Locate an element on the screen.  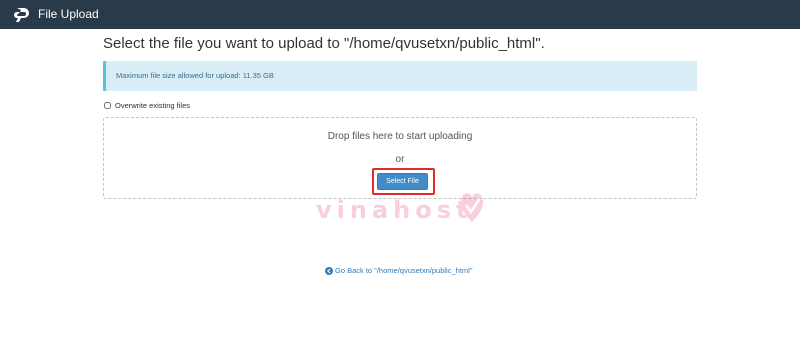
overwrite-checkbox is located at coordinates (107, 105).